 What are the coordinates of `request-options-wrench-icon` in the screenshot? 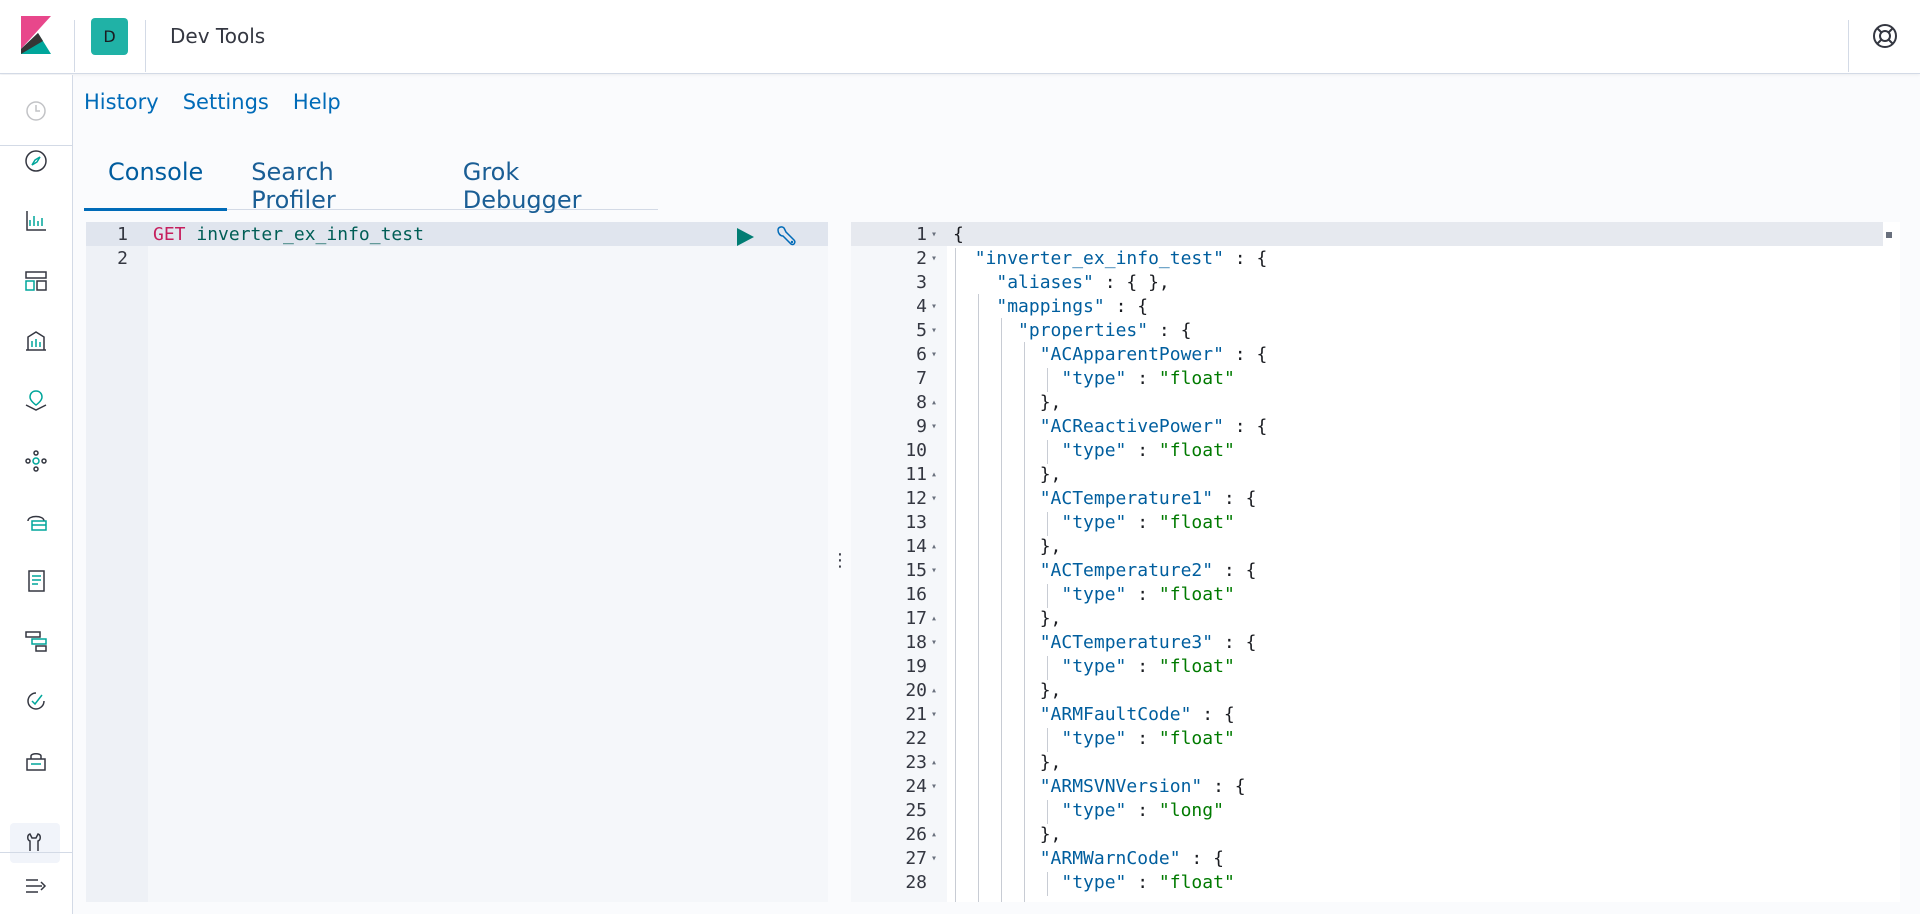 It's located at (787, 237).